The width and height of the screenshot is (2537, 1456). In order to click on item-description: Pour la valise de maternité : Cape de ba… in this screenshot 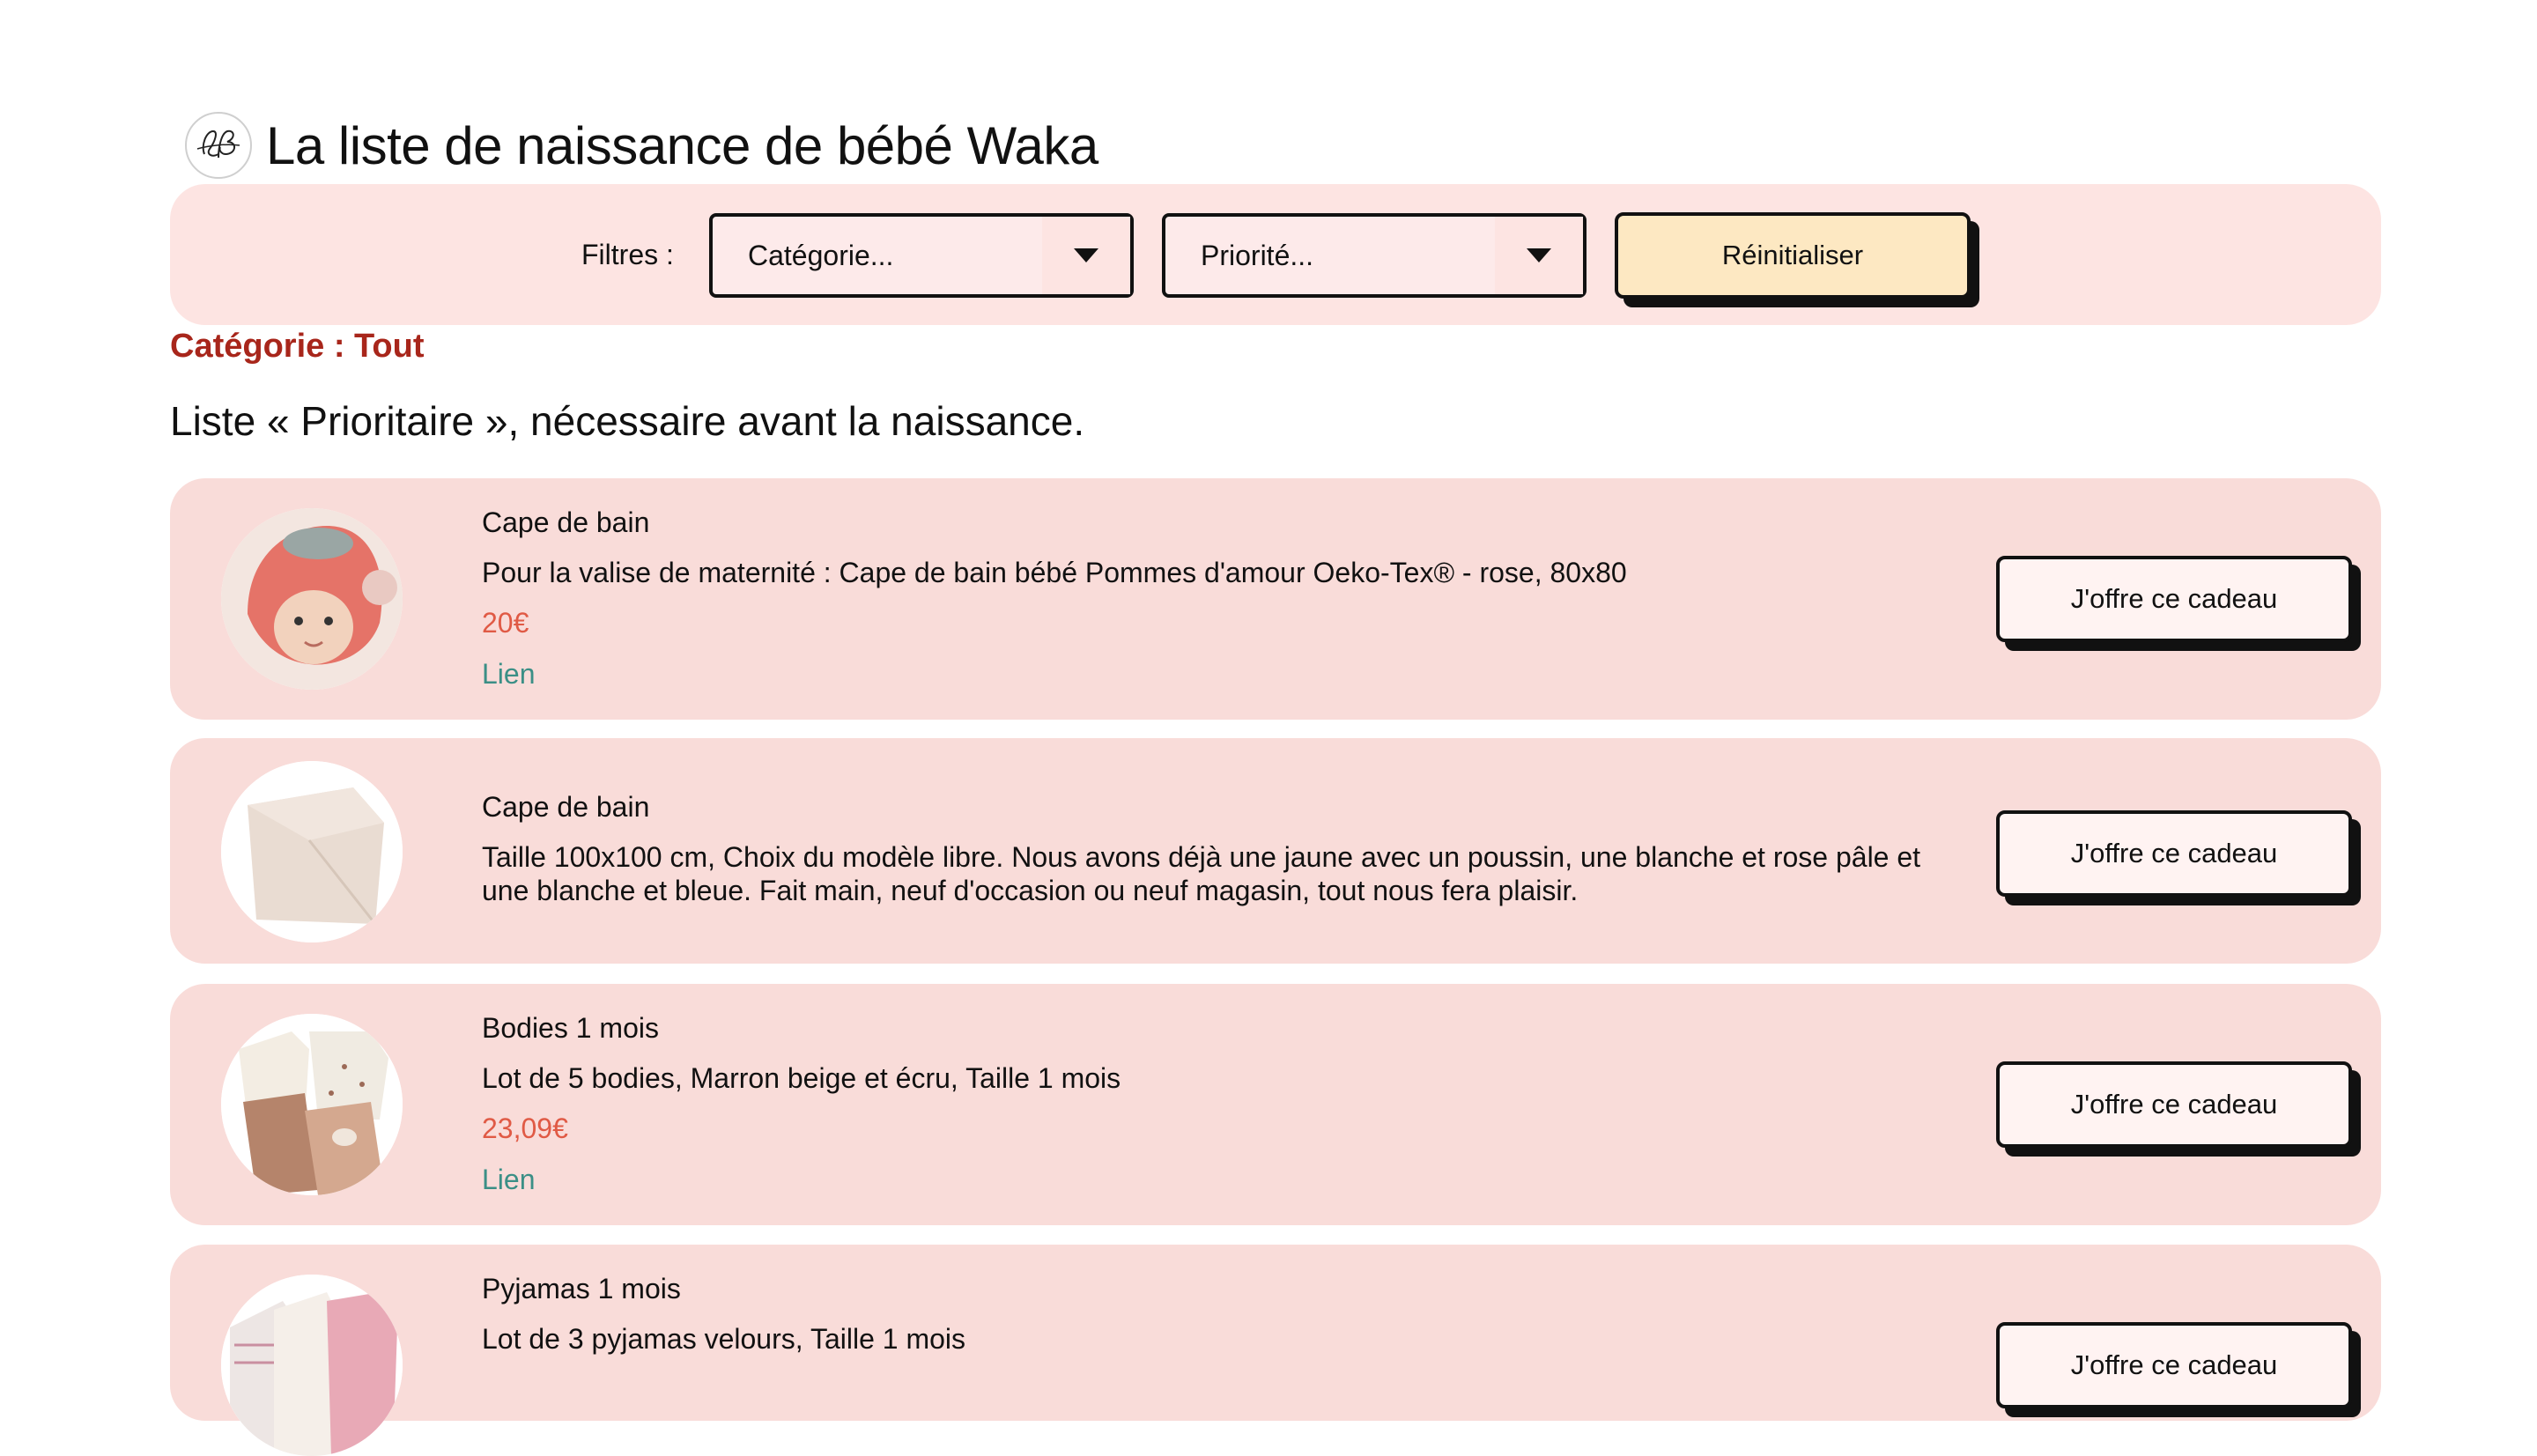, I will do `click(1054, 572)`.